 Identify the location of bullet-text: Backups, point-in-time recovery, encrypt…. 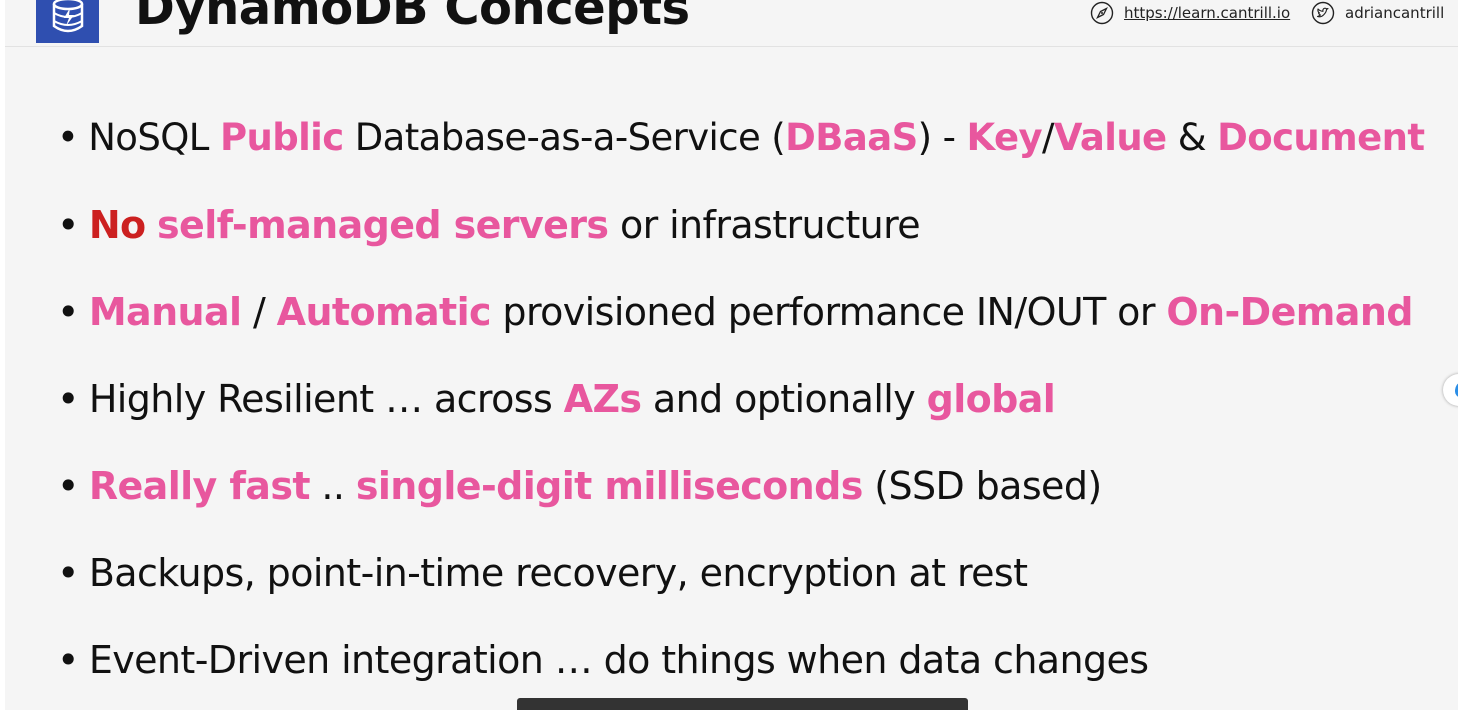
(558, 573).